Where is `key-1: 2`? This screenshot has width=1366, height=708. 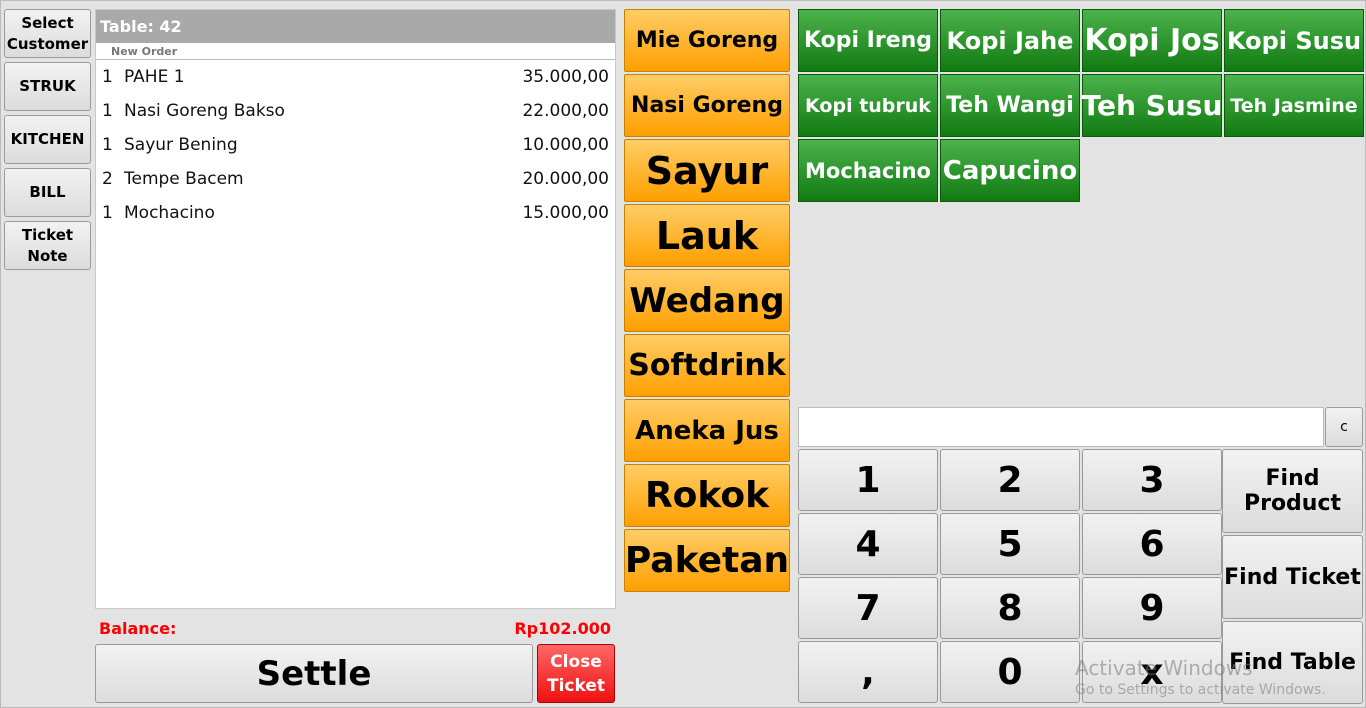
key-1: 2 is located at coordinates (1010, 480).